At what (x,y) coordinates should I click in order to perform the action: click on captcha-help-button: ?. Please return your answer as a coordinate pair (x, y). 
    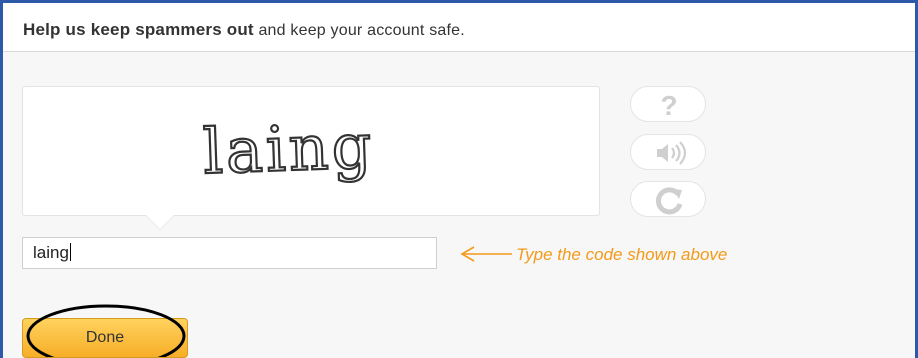
    Looking at the image, I should click on (668, 104).